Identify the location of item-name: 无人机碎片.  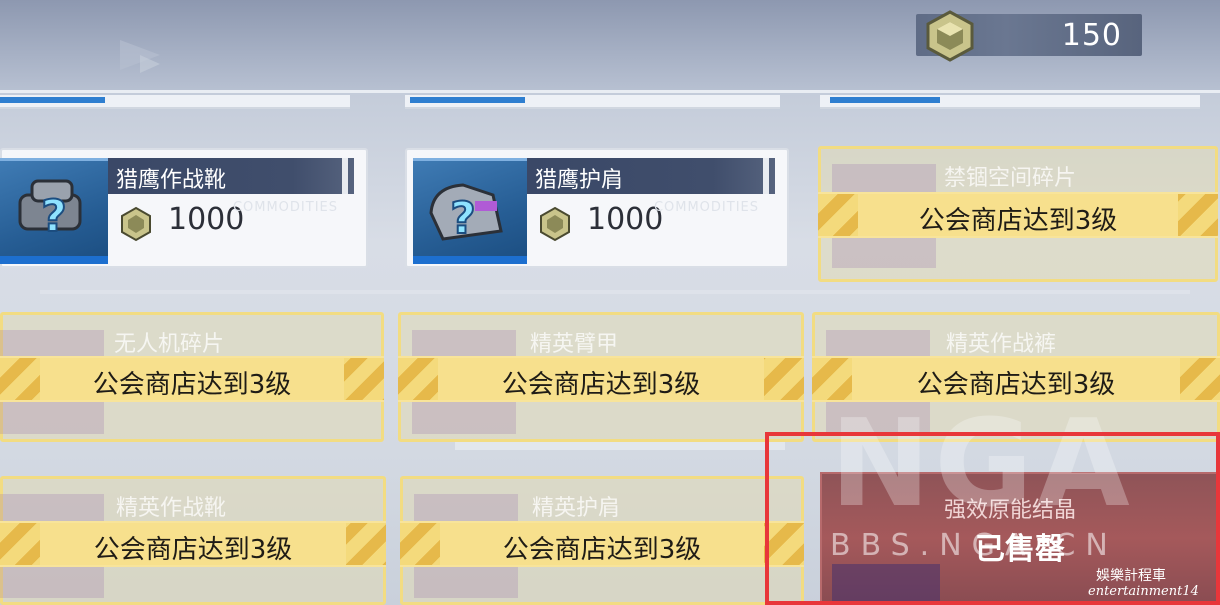
(169, 344).